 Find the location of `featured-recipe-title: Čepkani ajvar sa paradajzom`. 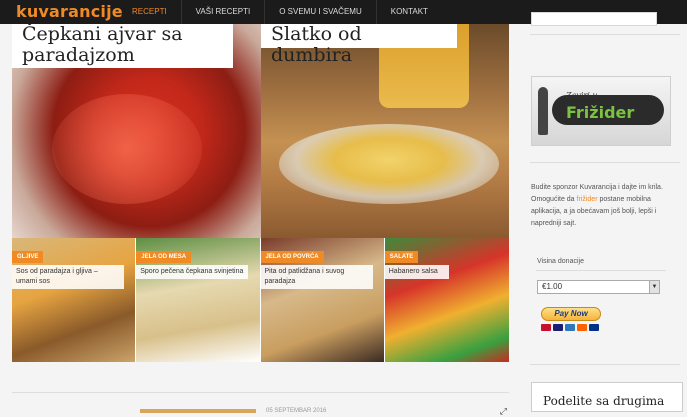

featured-recipe-title: Čepkani ajvar sa paradajzom is located at coordinates (122, 46).